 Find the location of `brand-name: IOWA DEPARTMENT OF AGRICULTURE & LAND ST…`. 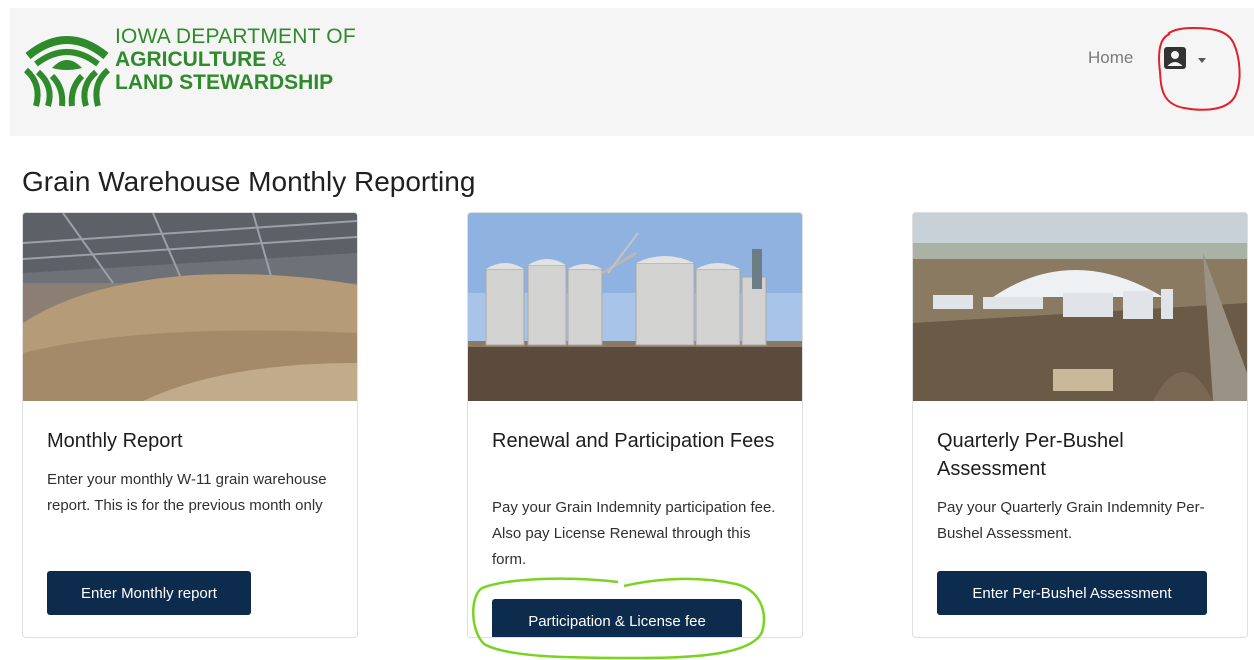

brand-name: IOWA DEPARTMENT OF AGRICULTURE & LAND ST… is located at coordinates (235, 59).